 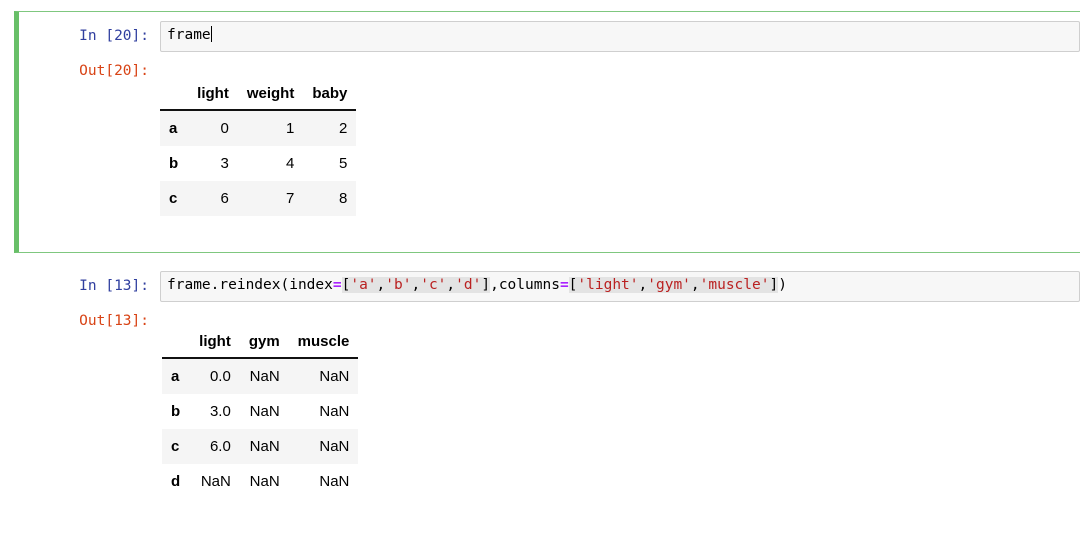 I want to click on dataframe-body-1: a 0 1 2 b 3 4 5 c 6 7 8, so click(x=258, y=163).